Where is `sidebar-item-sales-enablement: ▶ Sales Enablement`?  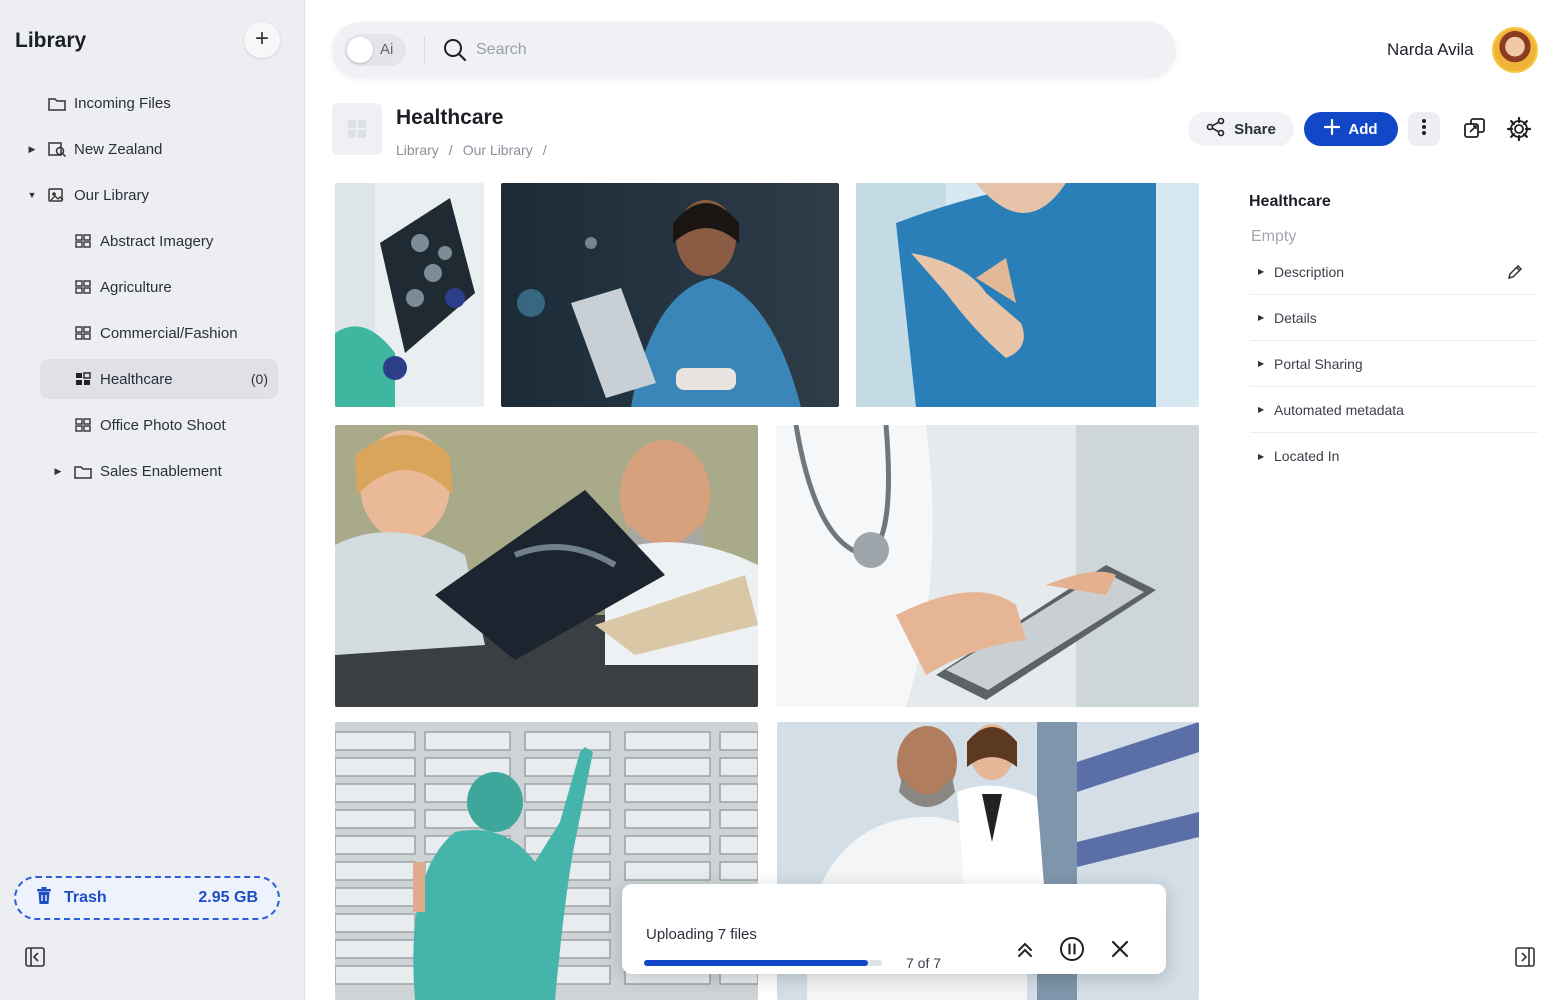 sidebar-item-sales-enablement: ▶ Sales Enablement is located at coordinates (165, 471).